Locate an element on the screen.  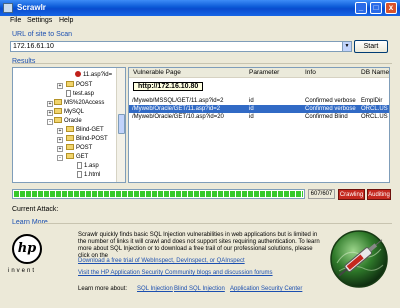
application-security-center-link: Application Security Center is located at coordinates (266, 289).